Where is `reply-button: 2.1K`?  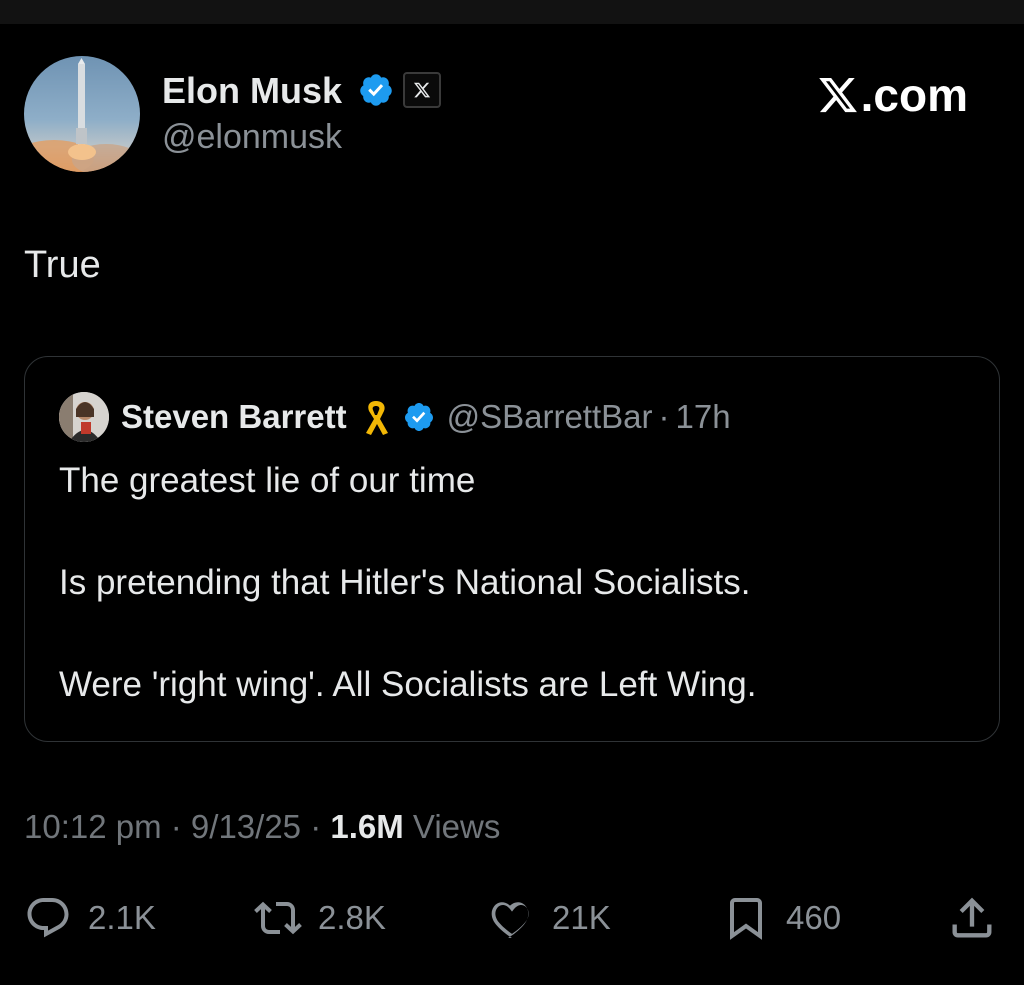
reply-button: 2.1K is located at coordinates (90, 918).